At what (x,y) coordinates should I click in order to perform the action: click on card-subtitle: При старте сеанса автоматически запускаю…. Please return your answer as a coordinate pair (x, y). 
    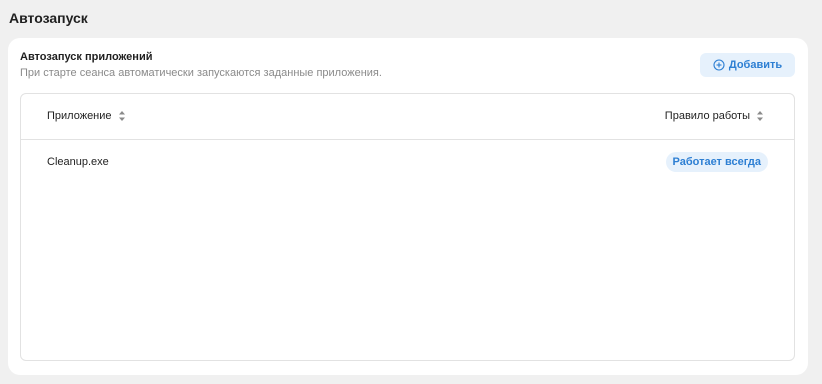
    Looking at the image, I should click on (201, 73).